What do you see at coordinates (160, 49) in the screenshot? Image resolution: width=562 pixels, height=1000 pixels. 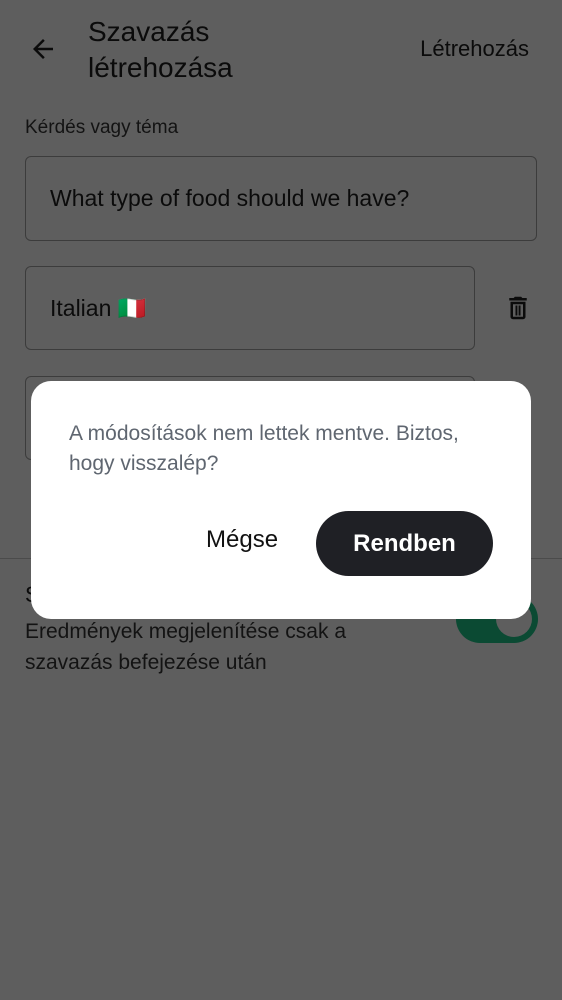 I see `page-title: Szavazás létrehozása` at bounding box center [160, 49].